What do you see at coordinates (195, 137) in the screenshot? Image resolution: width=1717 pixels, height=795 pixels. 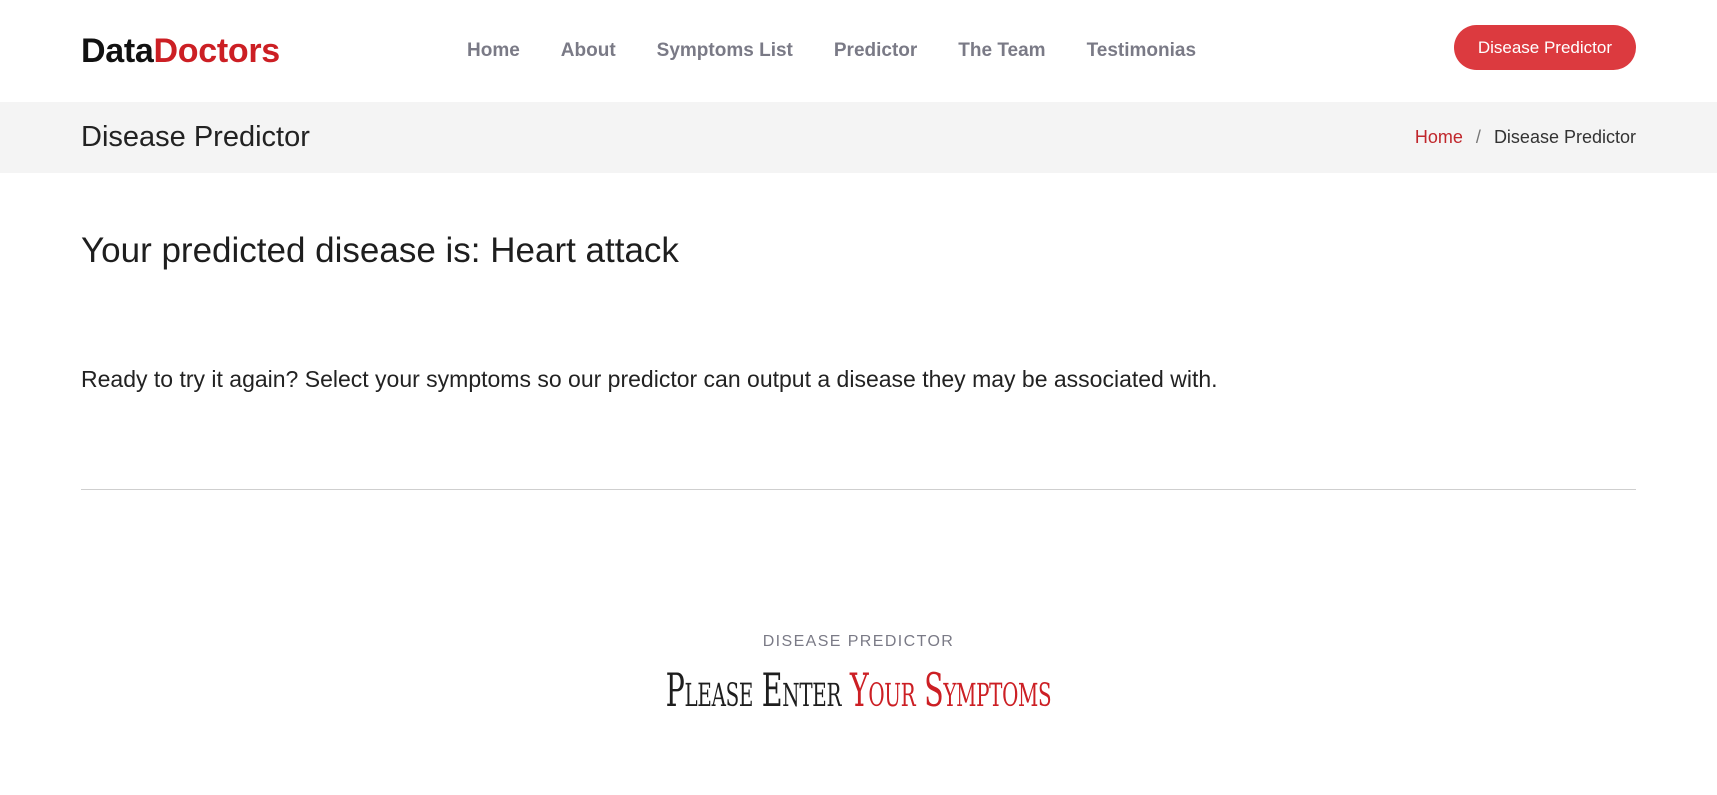 I see `page-title: Disease Predictor` at bounding box center [195, 137].